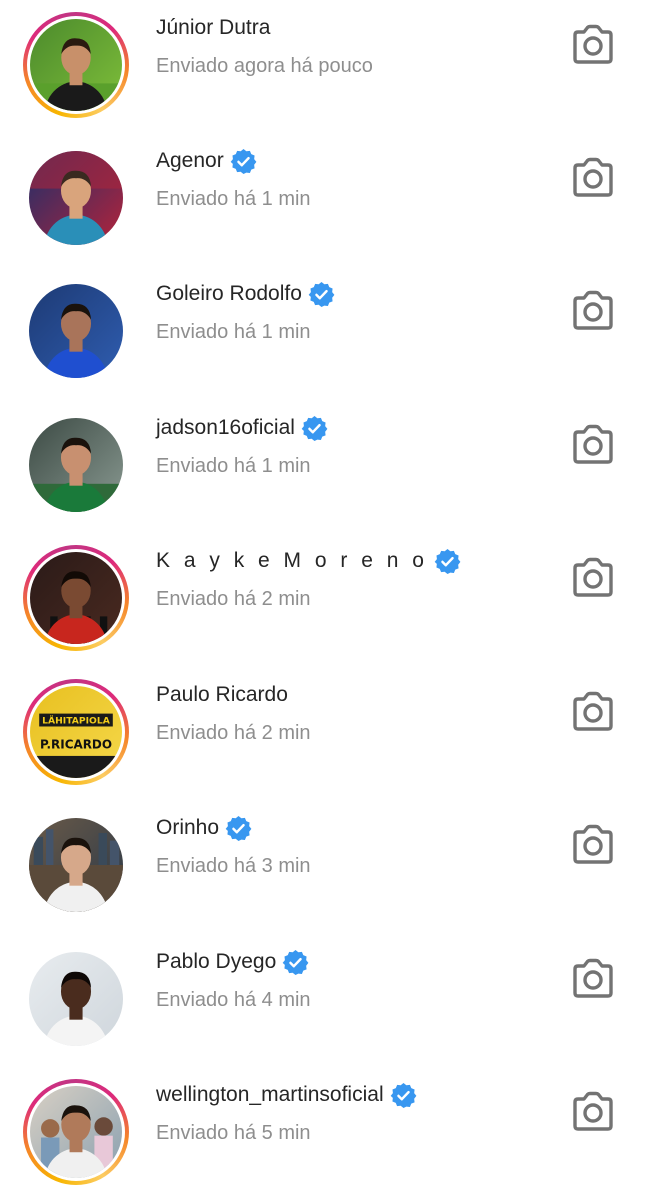 This screenshot has height=1200, width=647. What do you see at coordinates (233, 1000) in the screenshot?
I see `sent-status: Enviado há 4 min` at bounding box center [233, 1000].